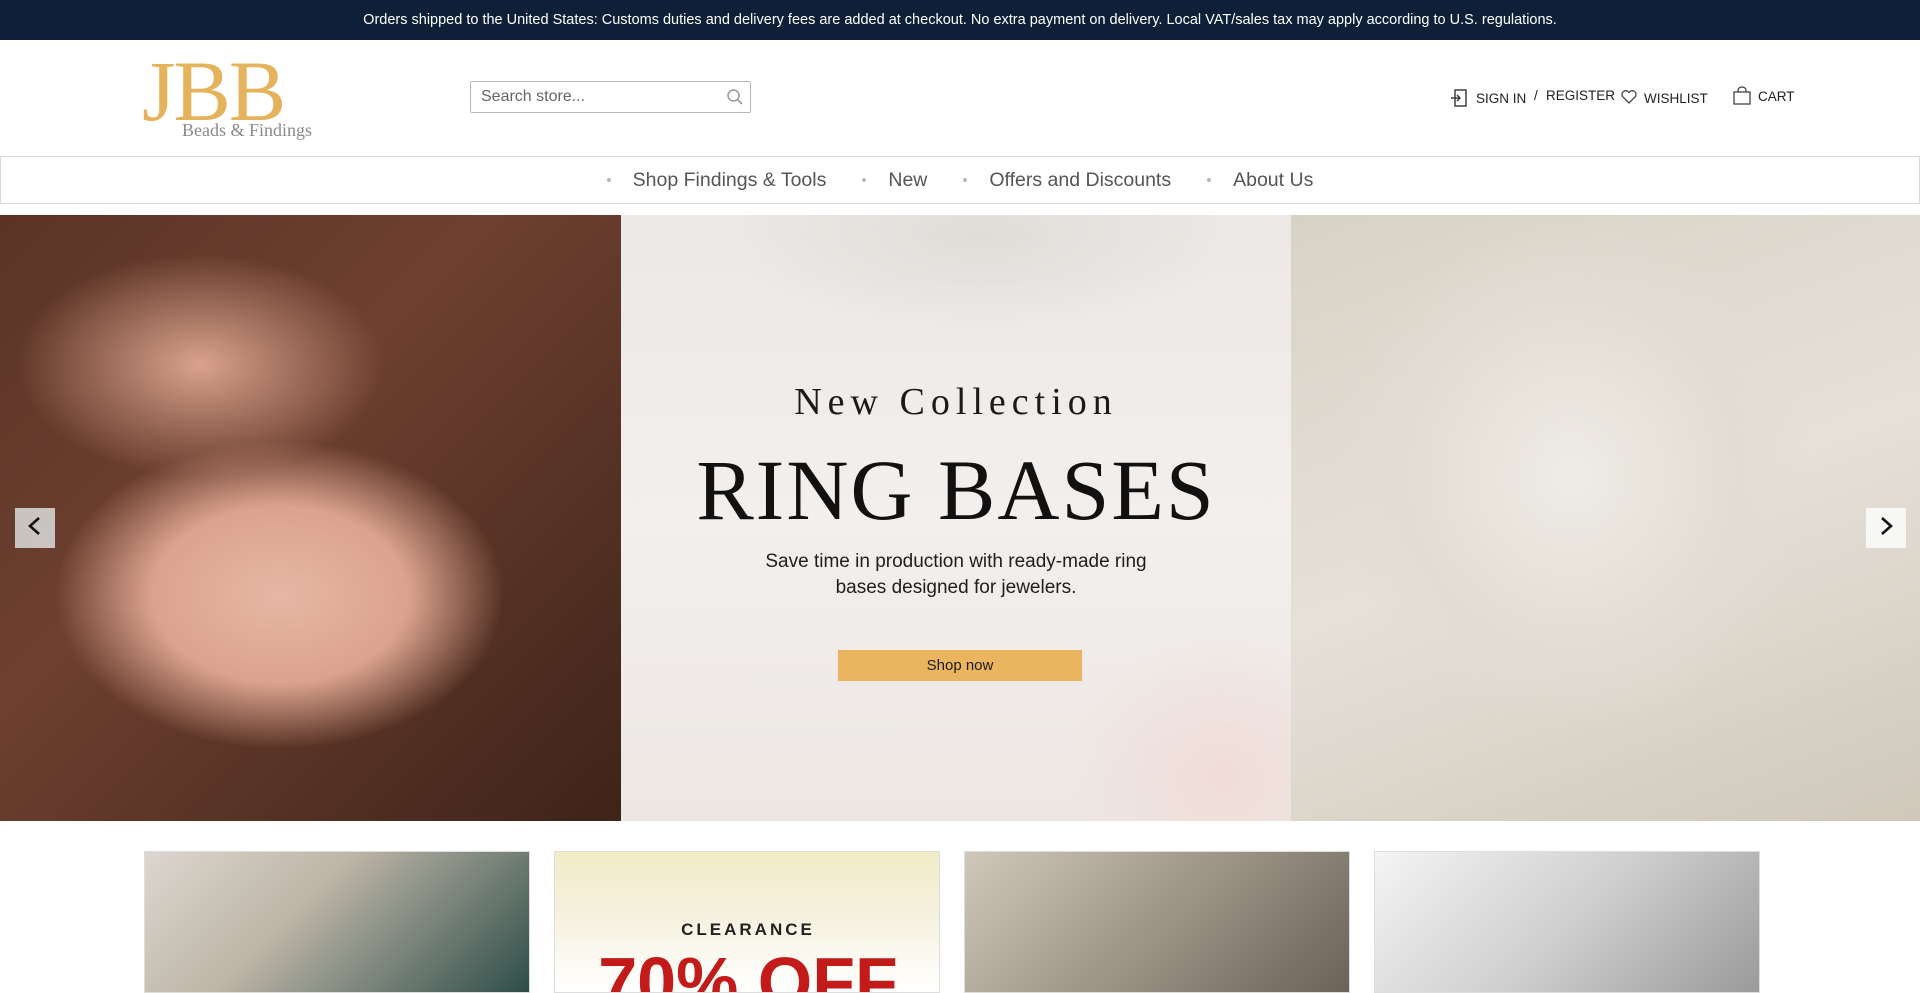 Image resolution: width=1920 pixels, height=993 pixels. I want to click on nav-item-offers: Offers and Discounts, so click(1067, 180).